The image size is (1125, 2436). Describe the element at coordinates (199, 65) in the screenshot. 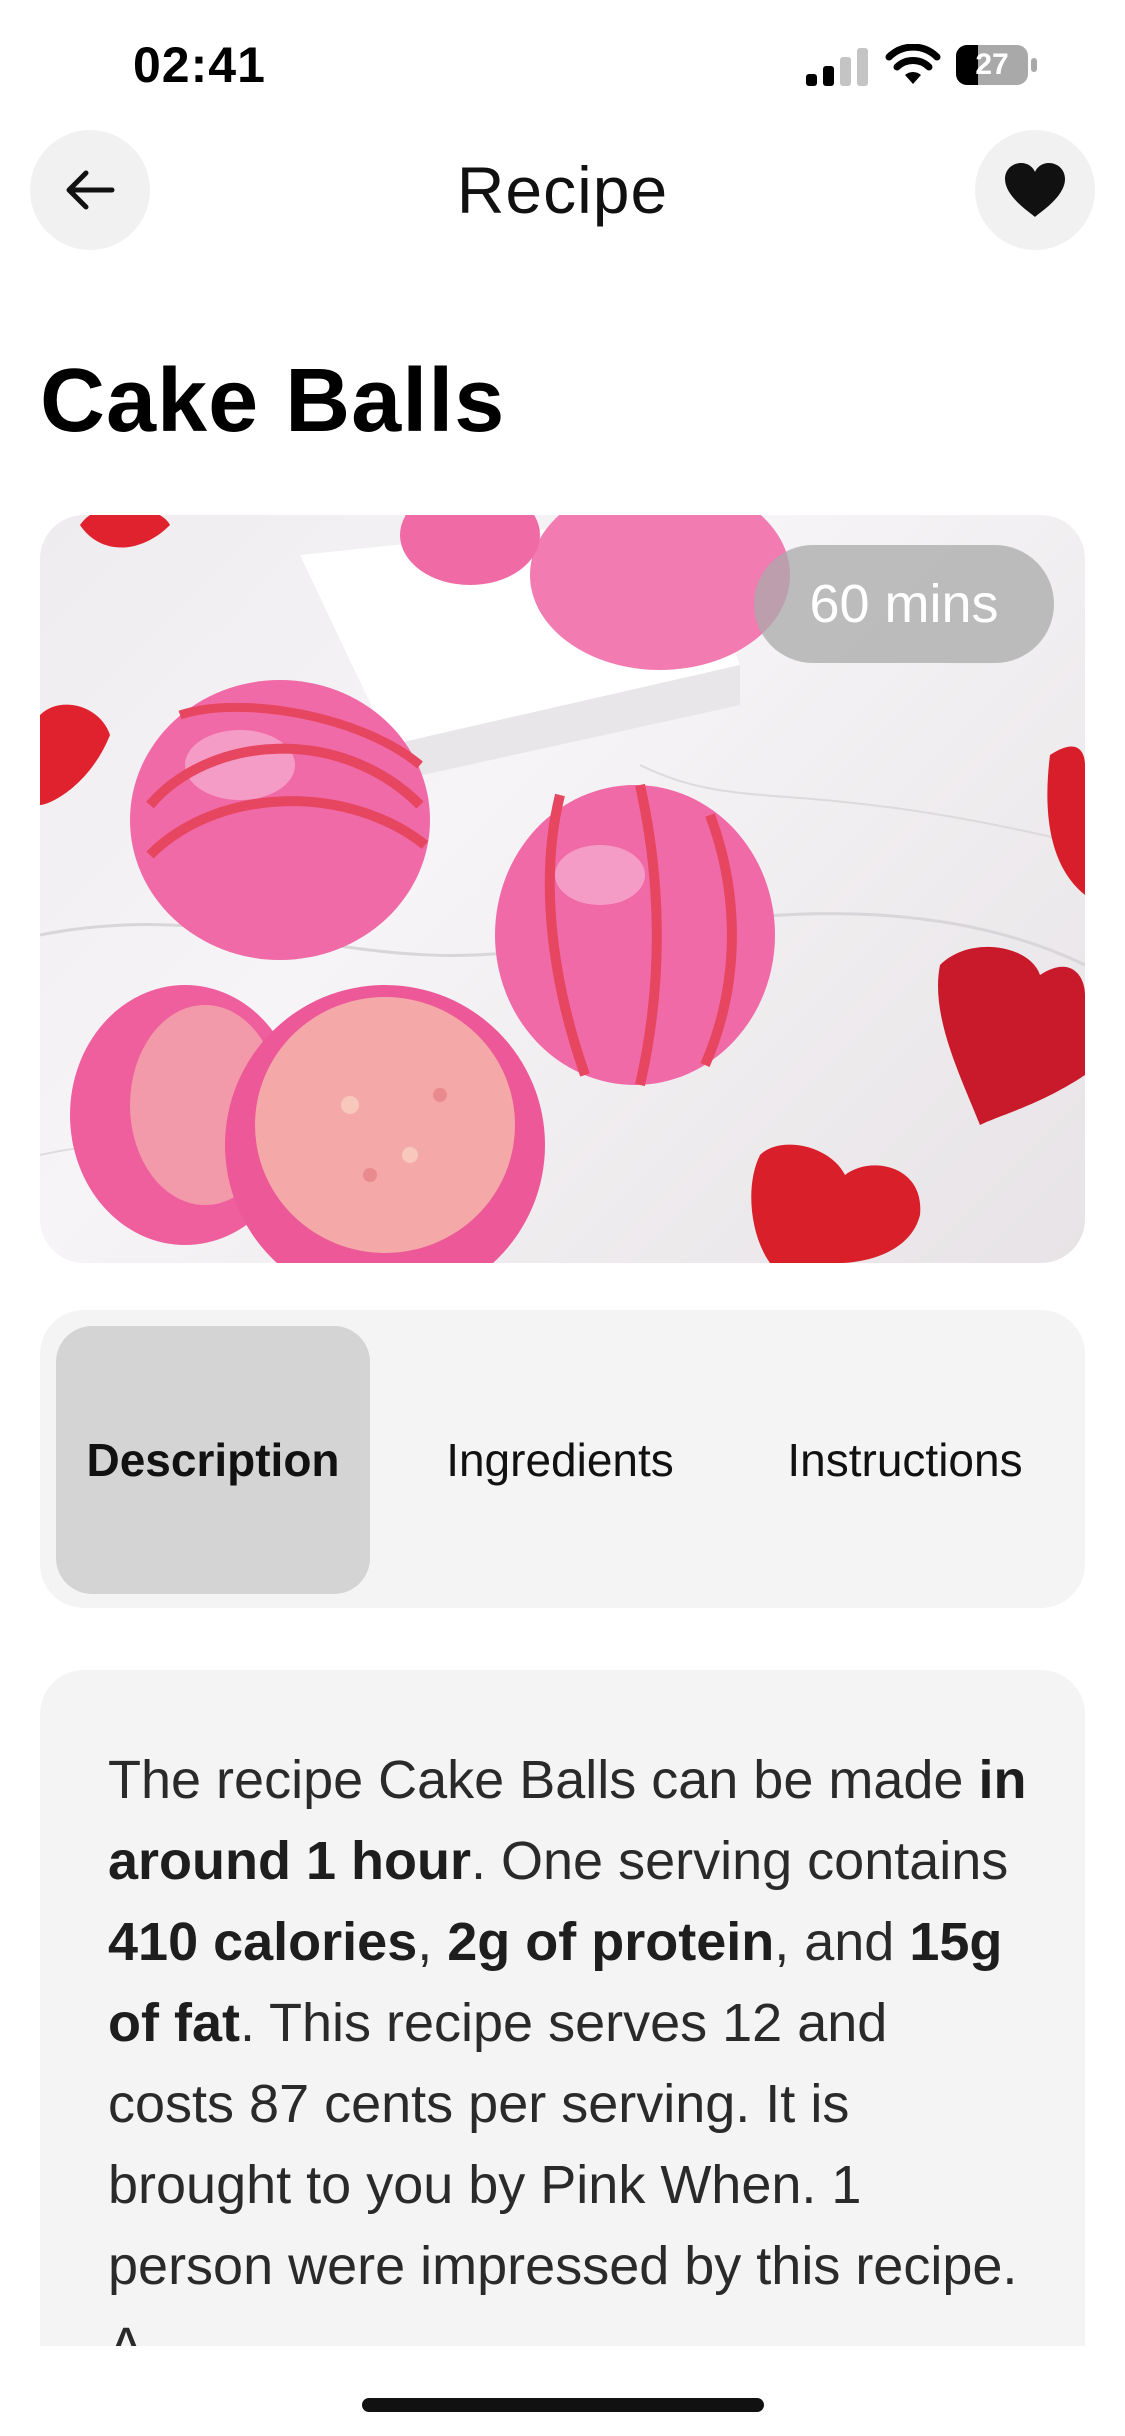

I see `status-time: 02:41` at that location.